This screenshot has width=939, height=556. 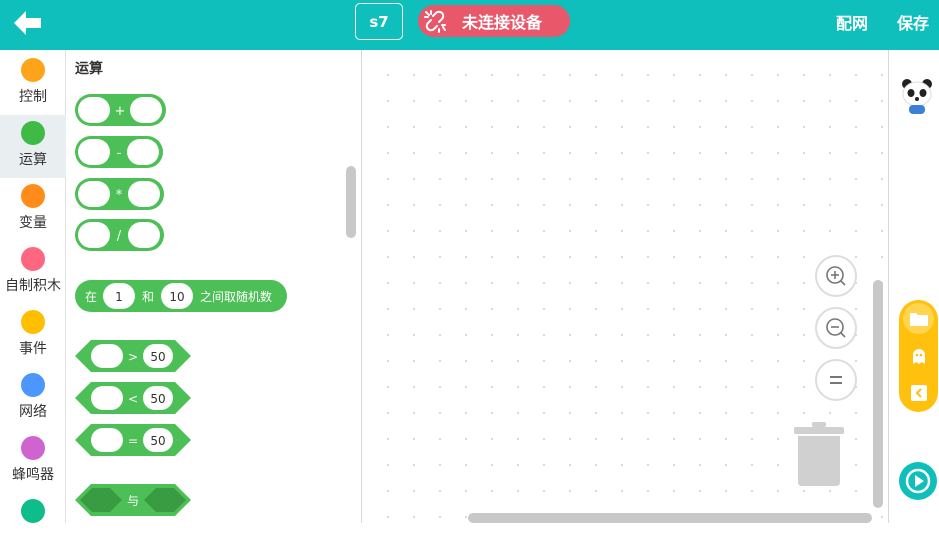 I want to click on operator-label: /, so click(x=119, y=236).